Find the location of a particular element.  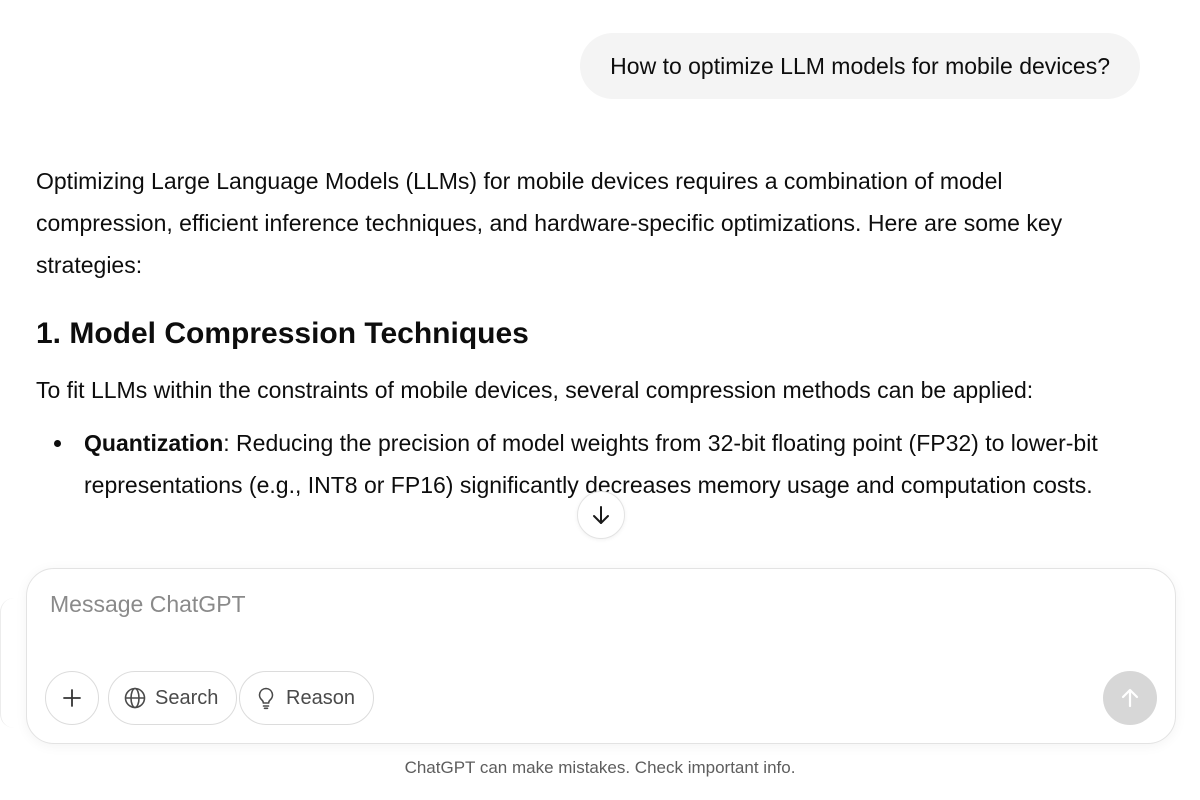

arrow-down-icon is located at coordinates (601, 515).